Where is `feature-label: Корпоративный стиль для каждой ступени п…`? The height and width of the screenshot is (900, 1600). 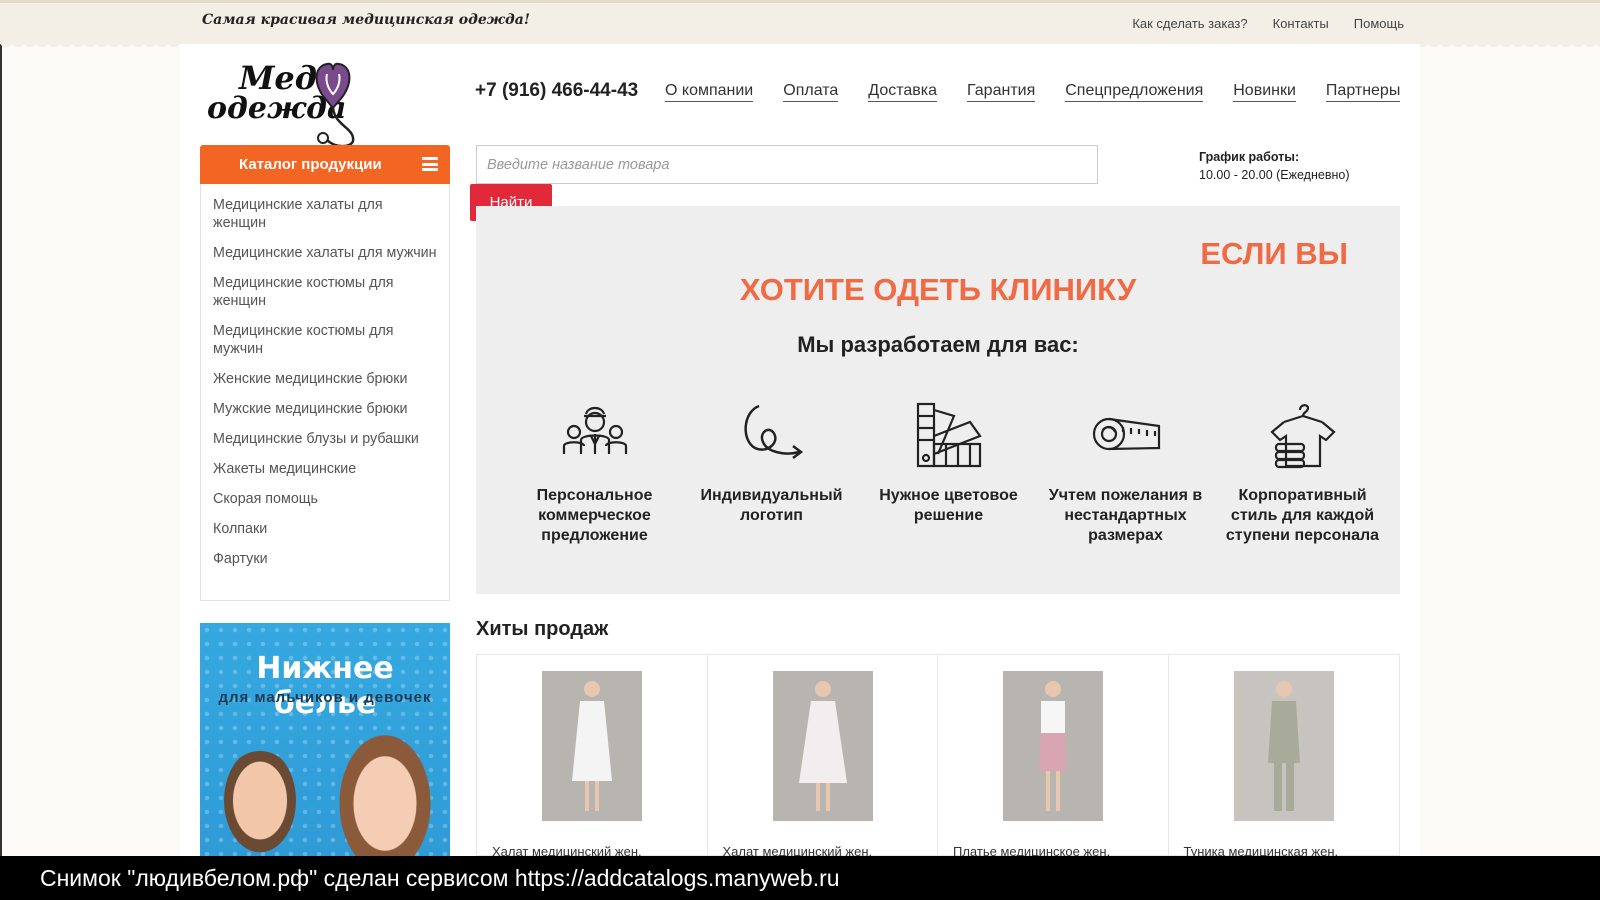 feature-label: Корпоративный стиль для каждой ступени п… is located at coordinates (1302, 515).